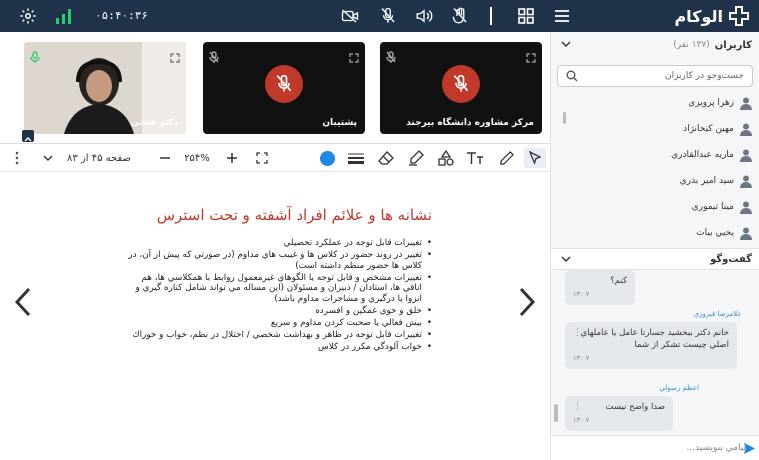 This screenshot has height=460, width=759. Describe the element at coordinates (154, 123) in the screenshot. I see `participant-name: دکتر فتحی` at that location.